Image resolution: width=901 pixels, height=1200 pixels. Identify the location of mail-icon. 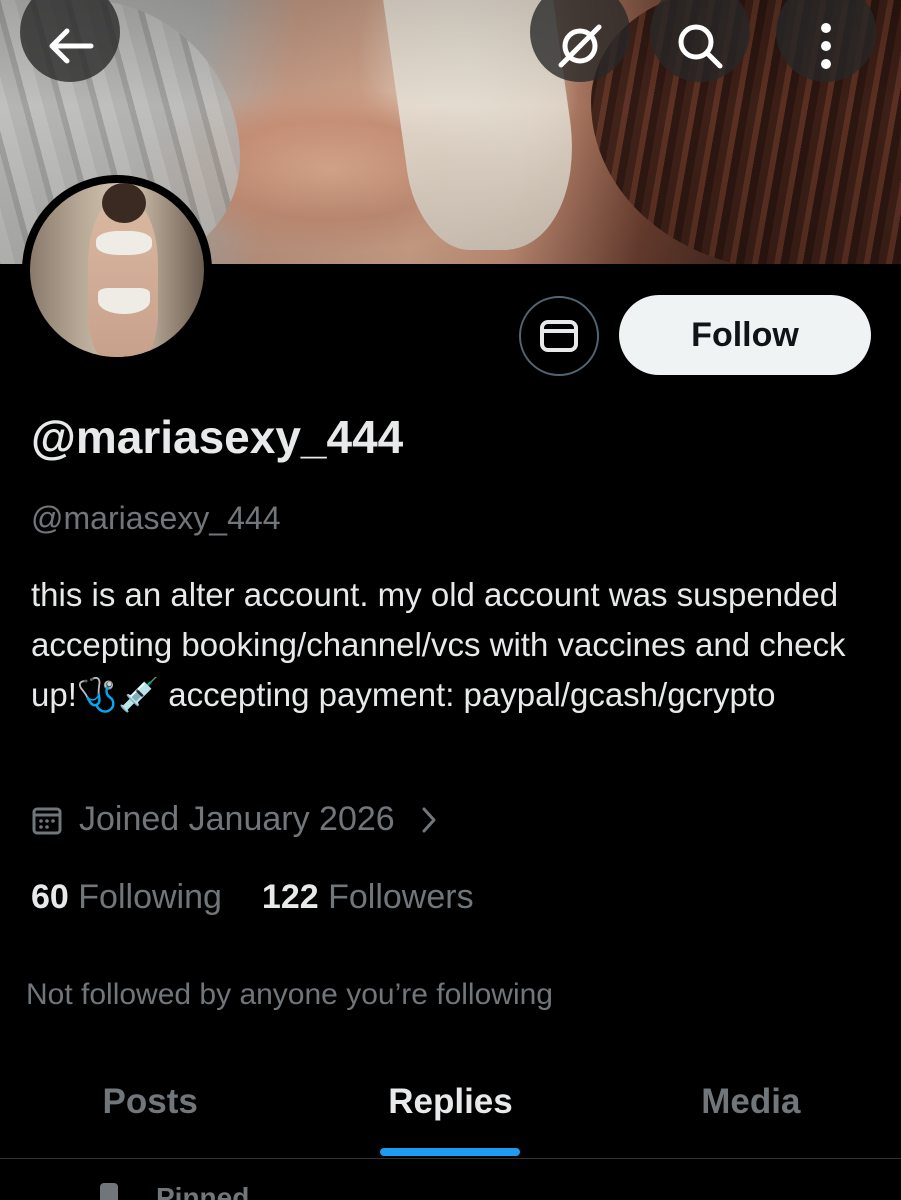
(559, 336).